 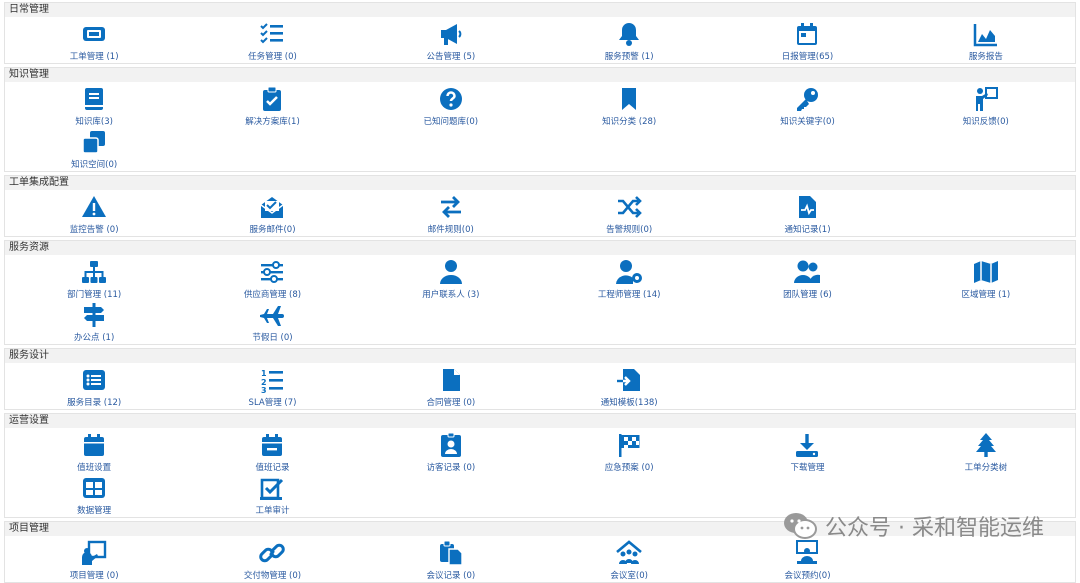 I want to click on question-icon, so click(x=451, y=99).